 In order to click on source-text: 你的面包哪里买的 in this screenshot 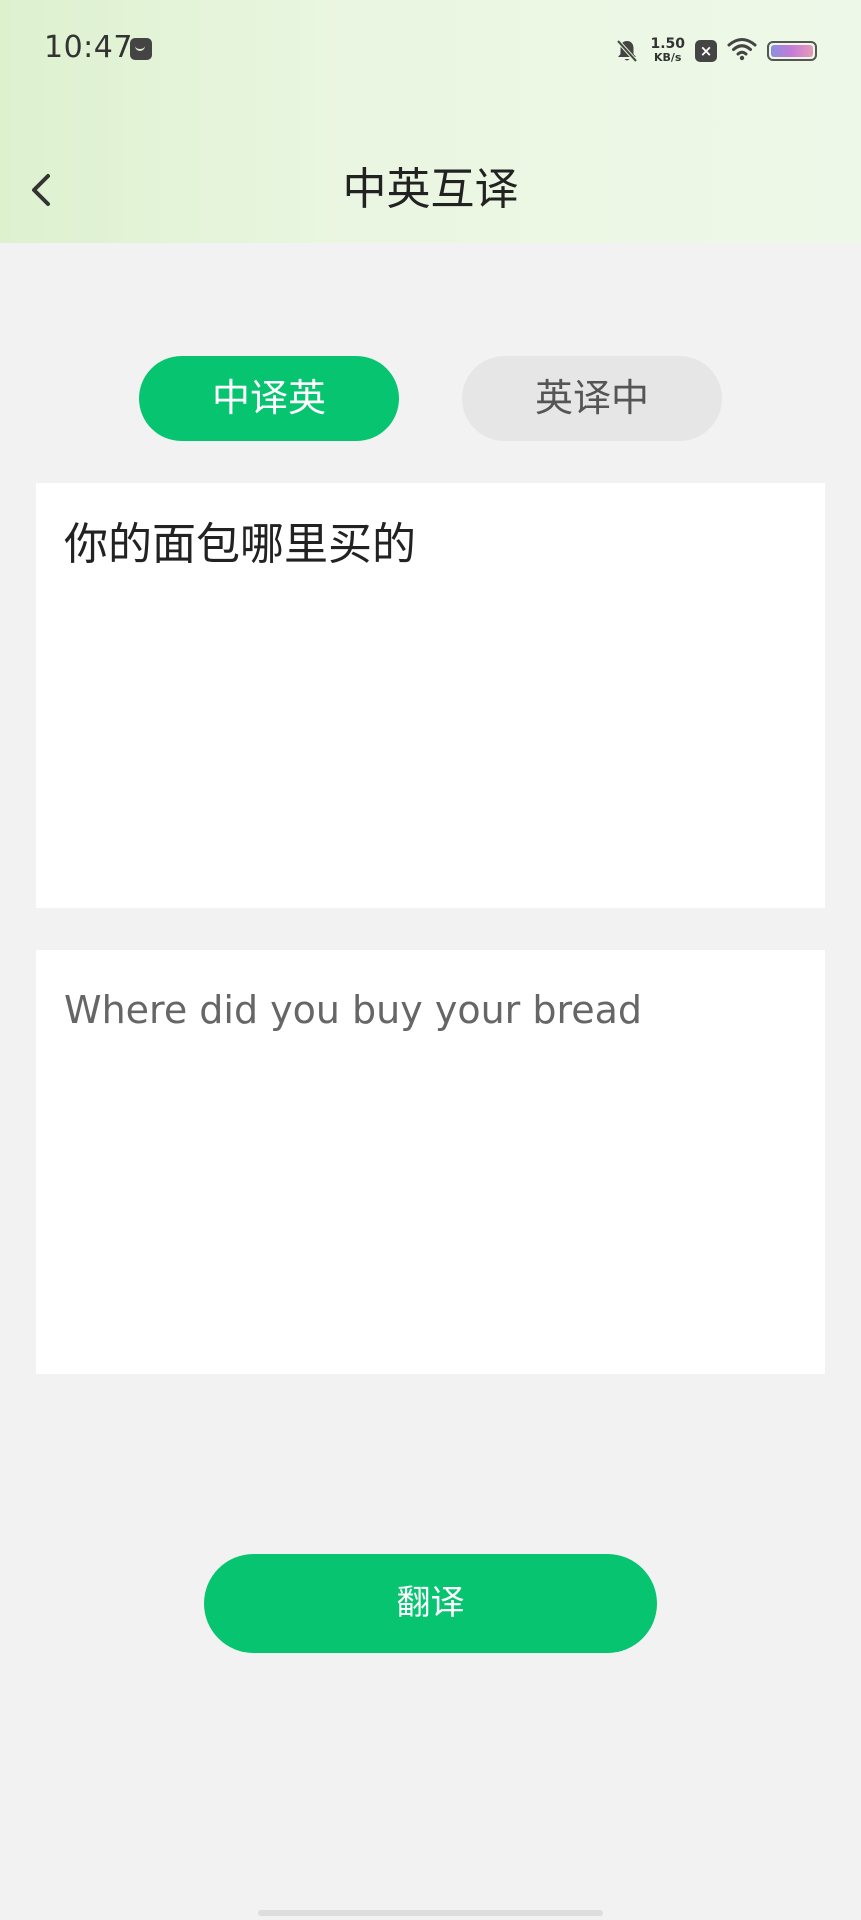, I will do `click(240, 544)`.